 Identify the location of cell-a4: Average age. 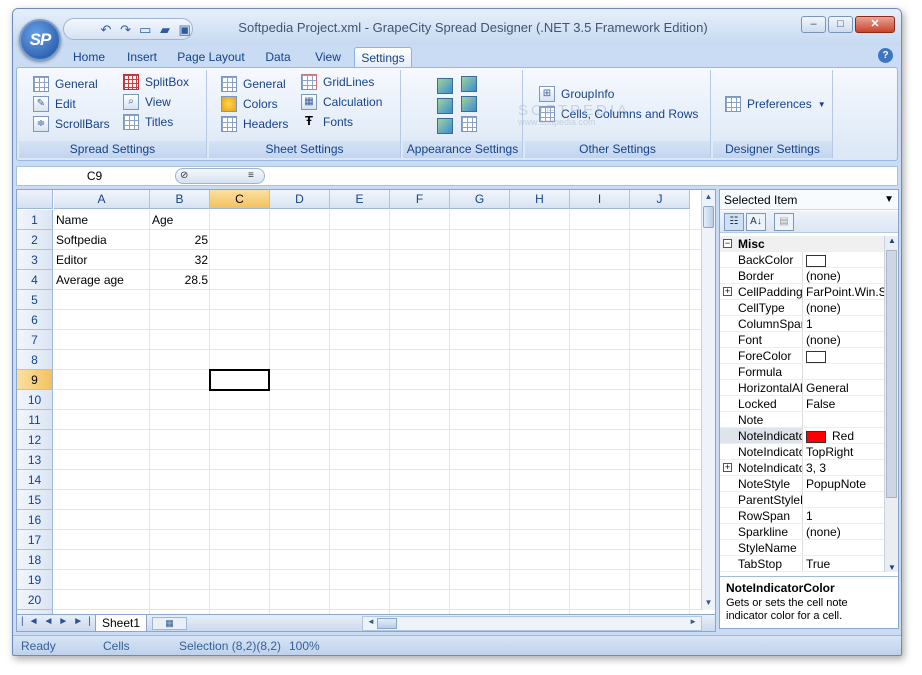
(102, 280).